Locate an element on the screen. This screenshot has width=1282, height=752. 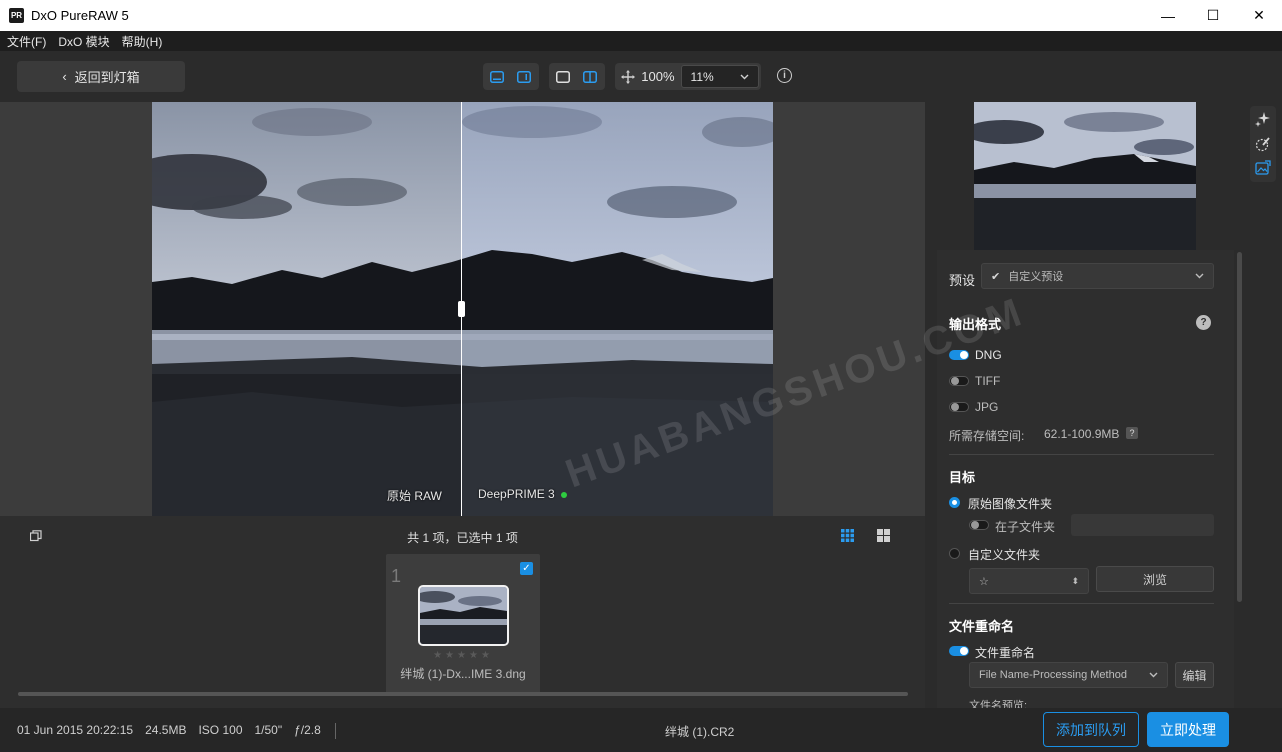
preset-value-text: 自定义预设 is located at coordinates (1036, 277).